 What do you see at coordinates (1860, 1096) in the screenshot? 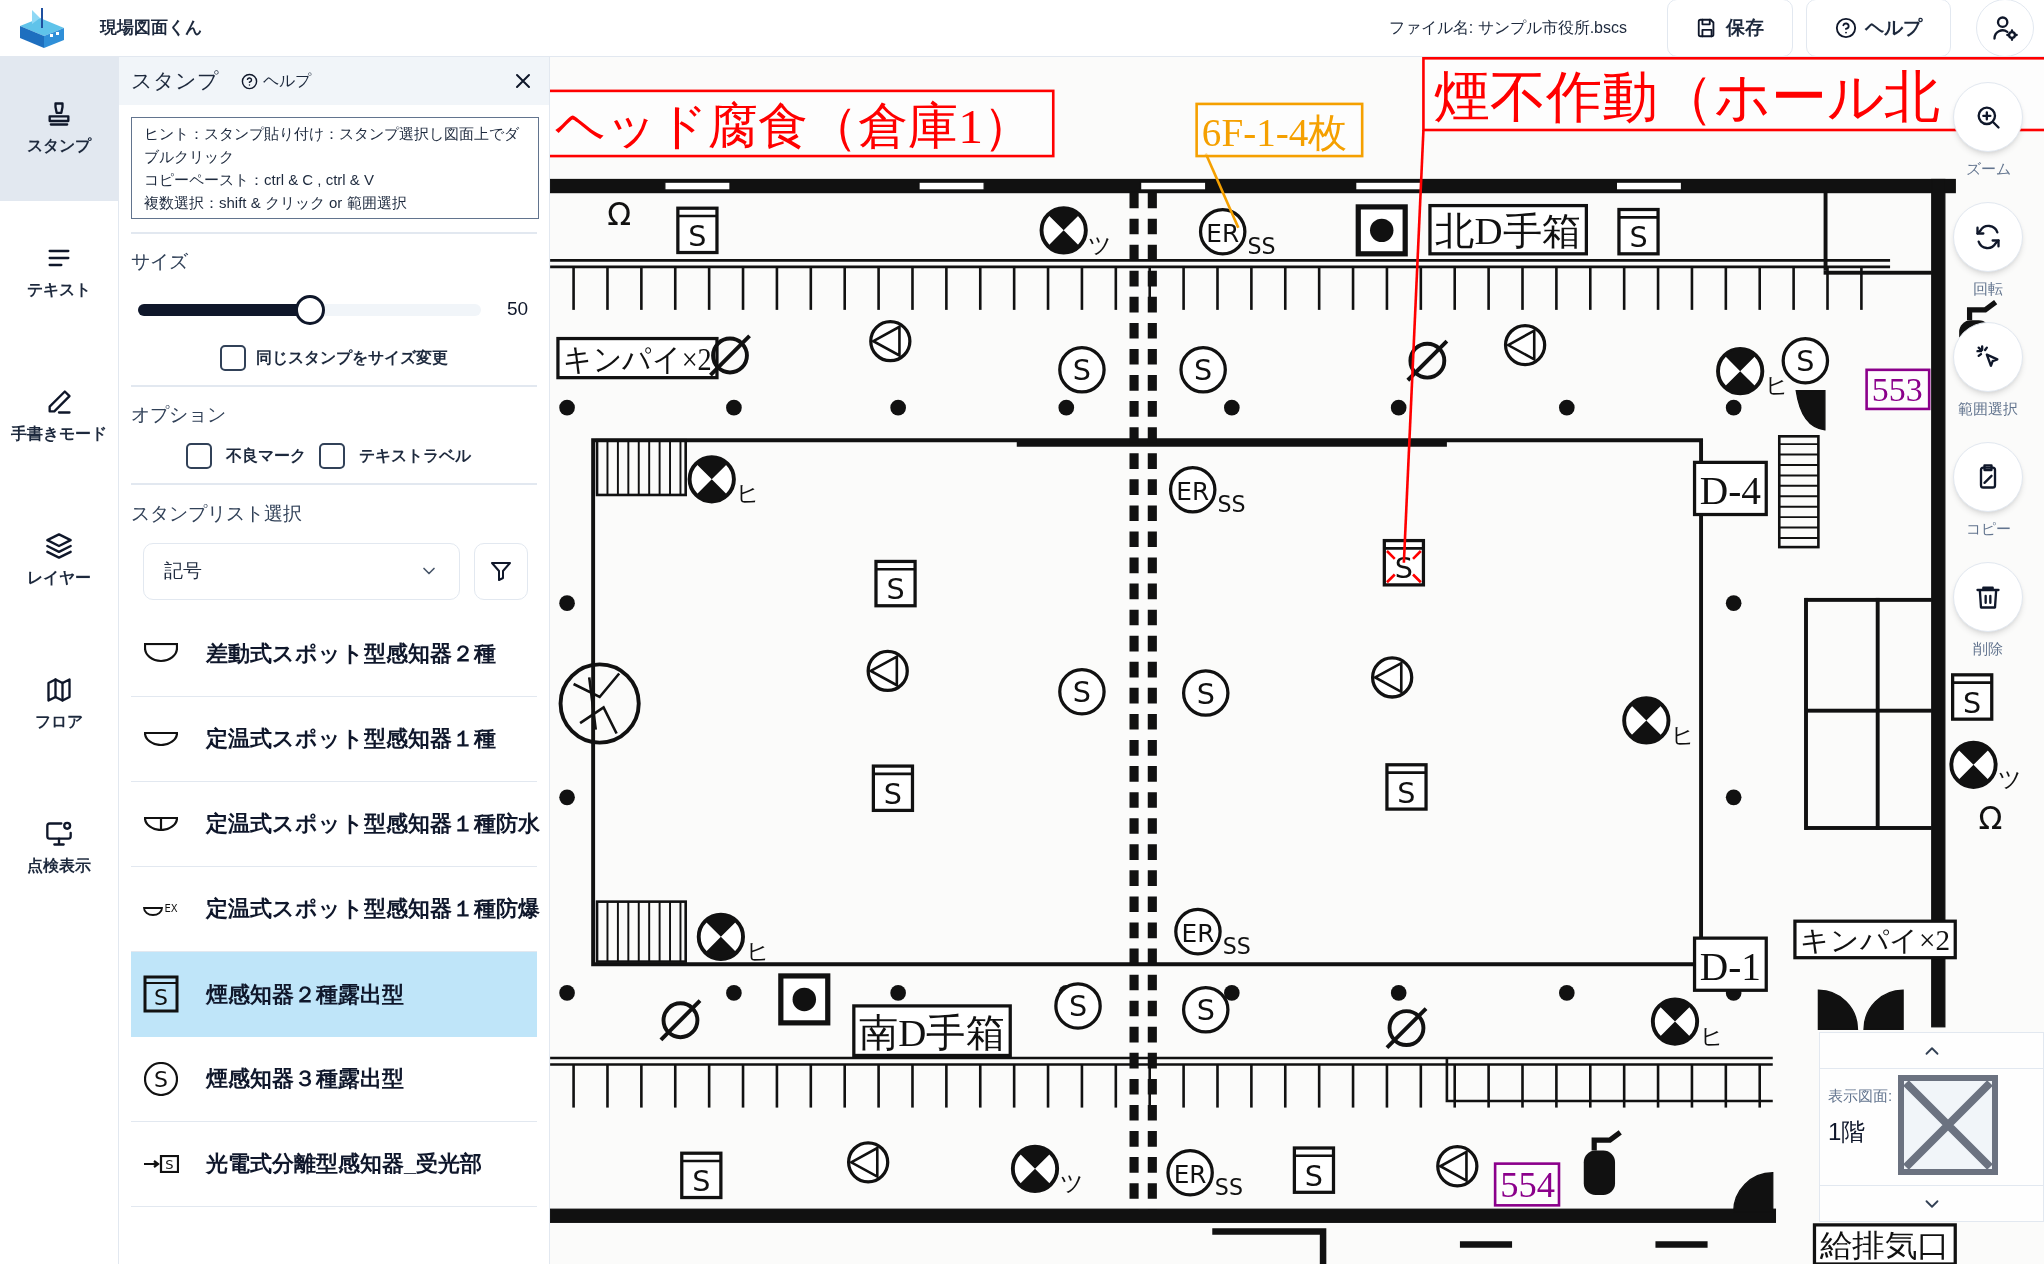
I see `floor-selector-label: 表示図面:` at bounding box center [1860, 1096].